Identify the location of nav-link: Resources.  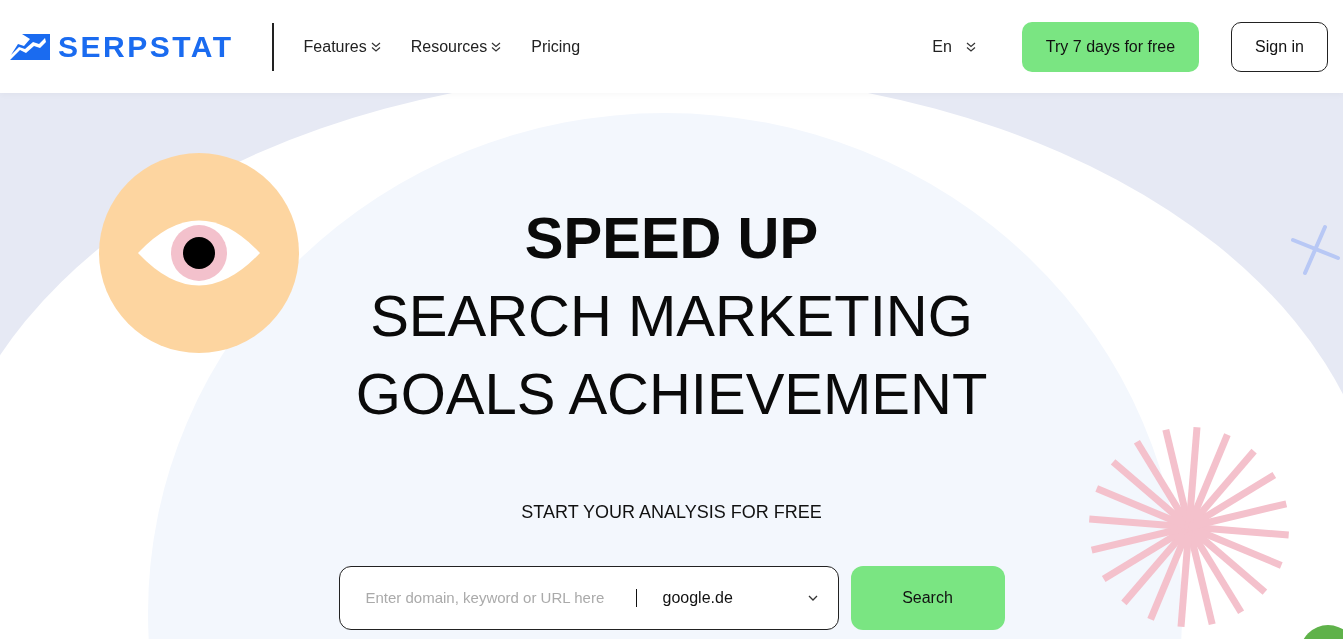
(456, 46).